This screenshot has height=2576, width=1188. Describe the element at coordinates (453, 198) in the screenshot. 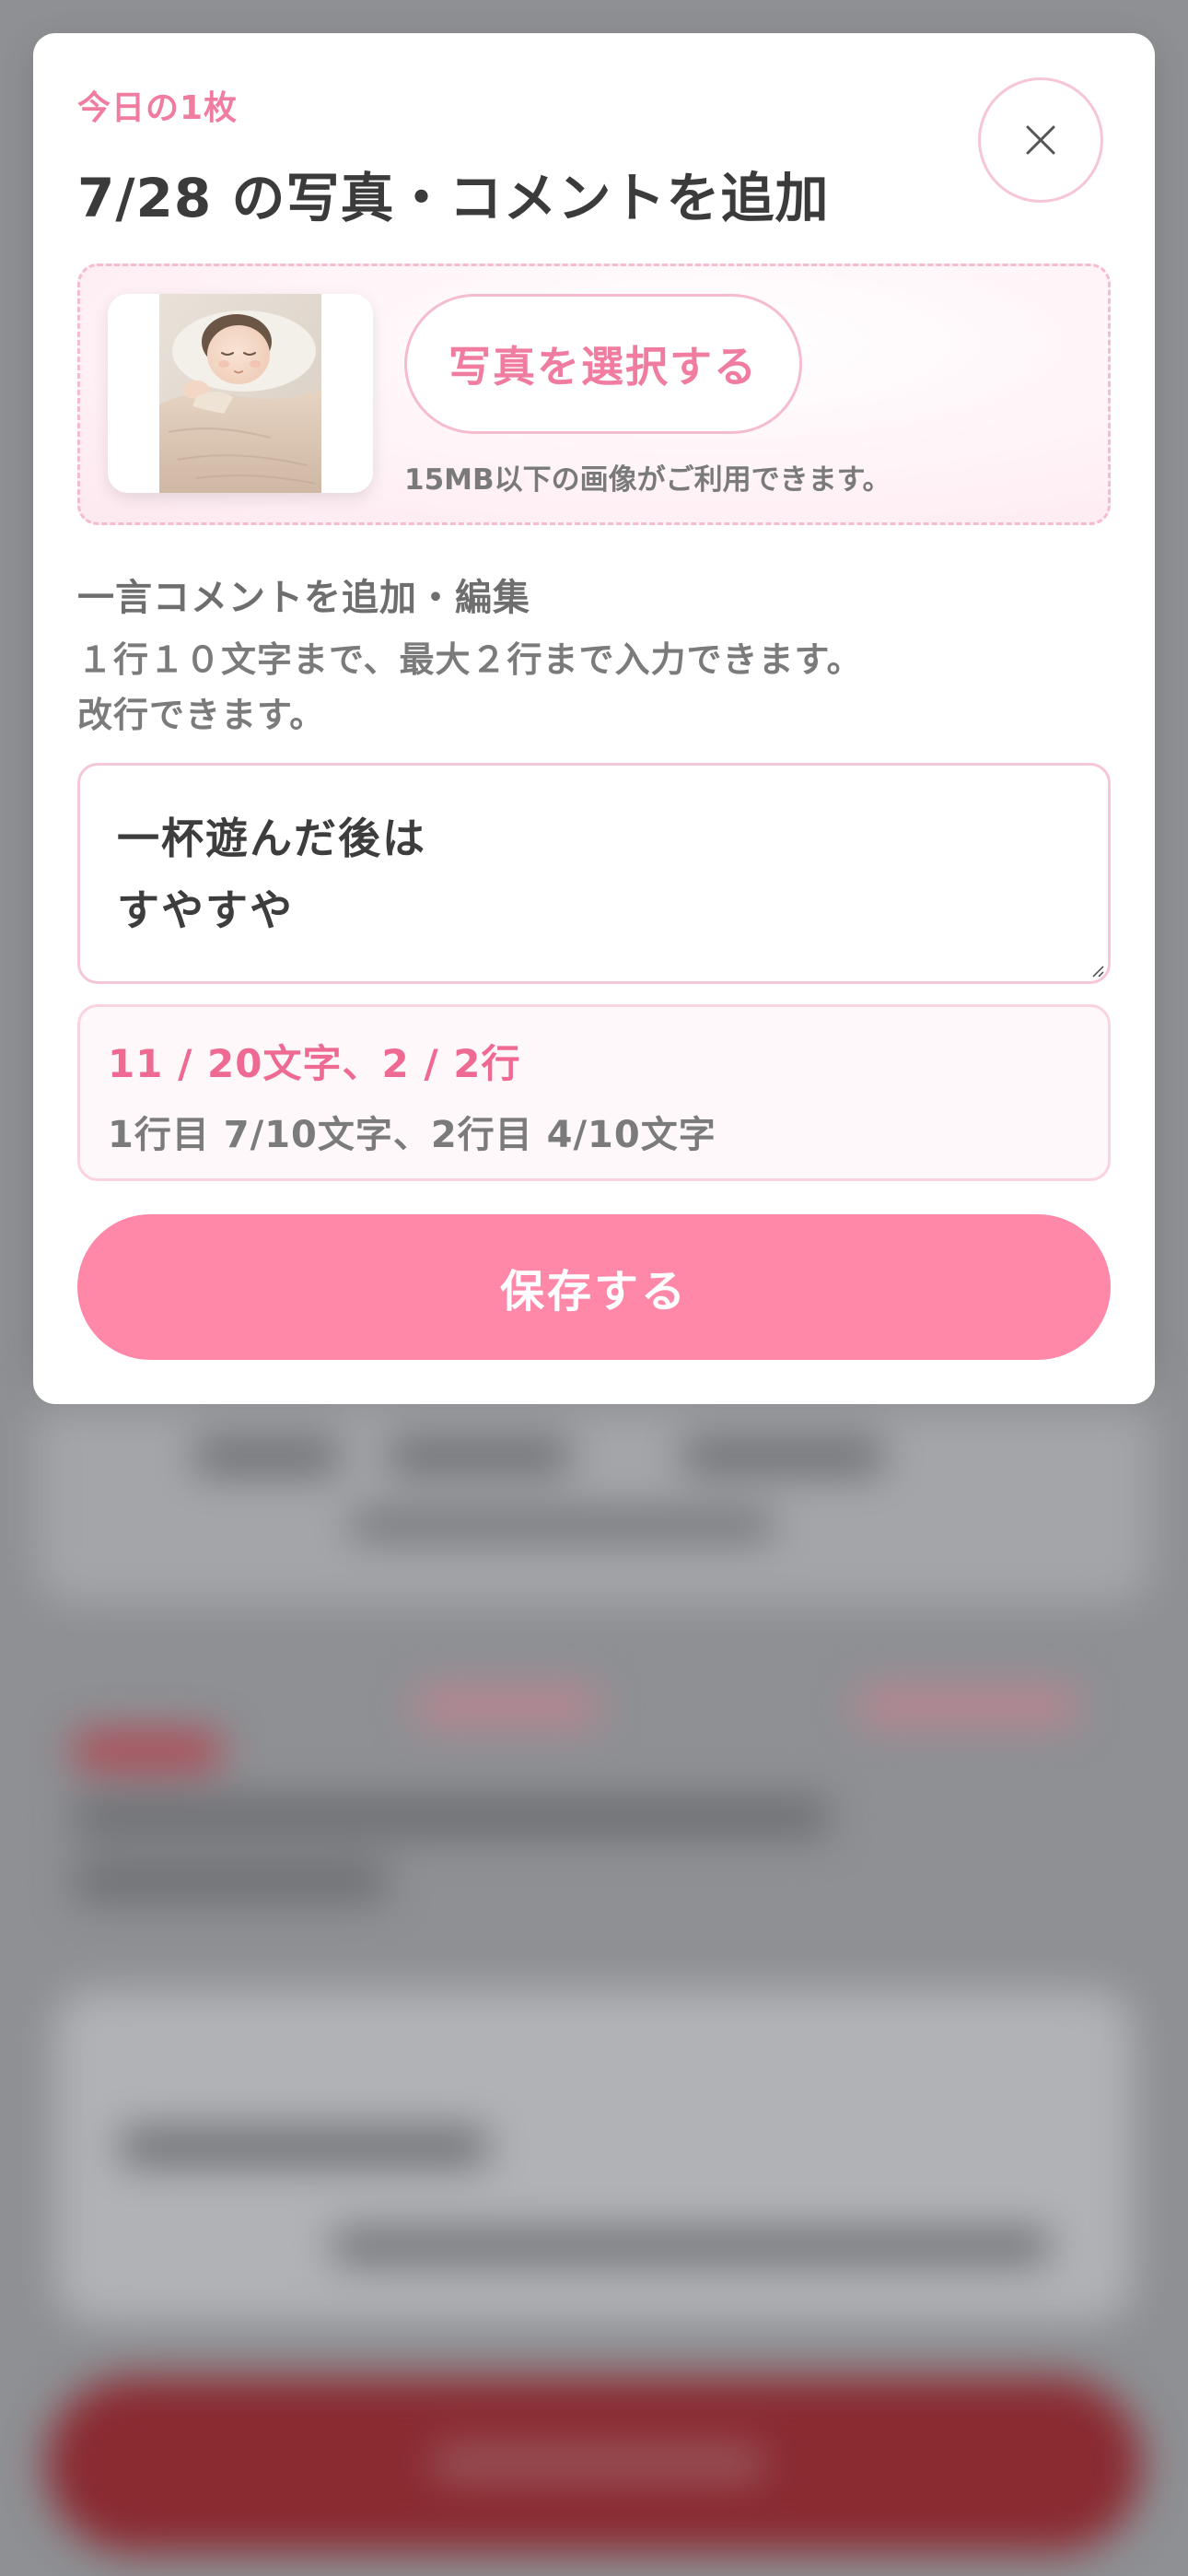

I see `dialog-title: 7/28 の写真・コメントを追加` at that location.